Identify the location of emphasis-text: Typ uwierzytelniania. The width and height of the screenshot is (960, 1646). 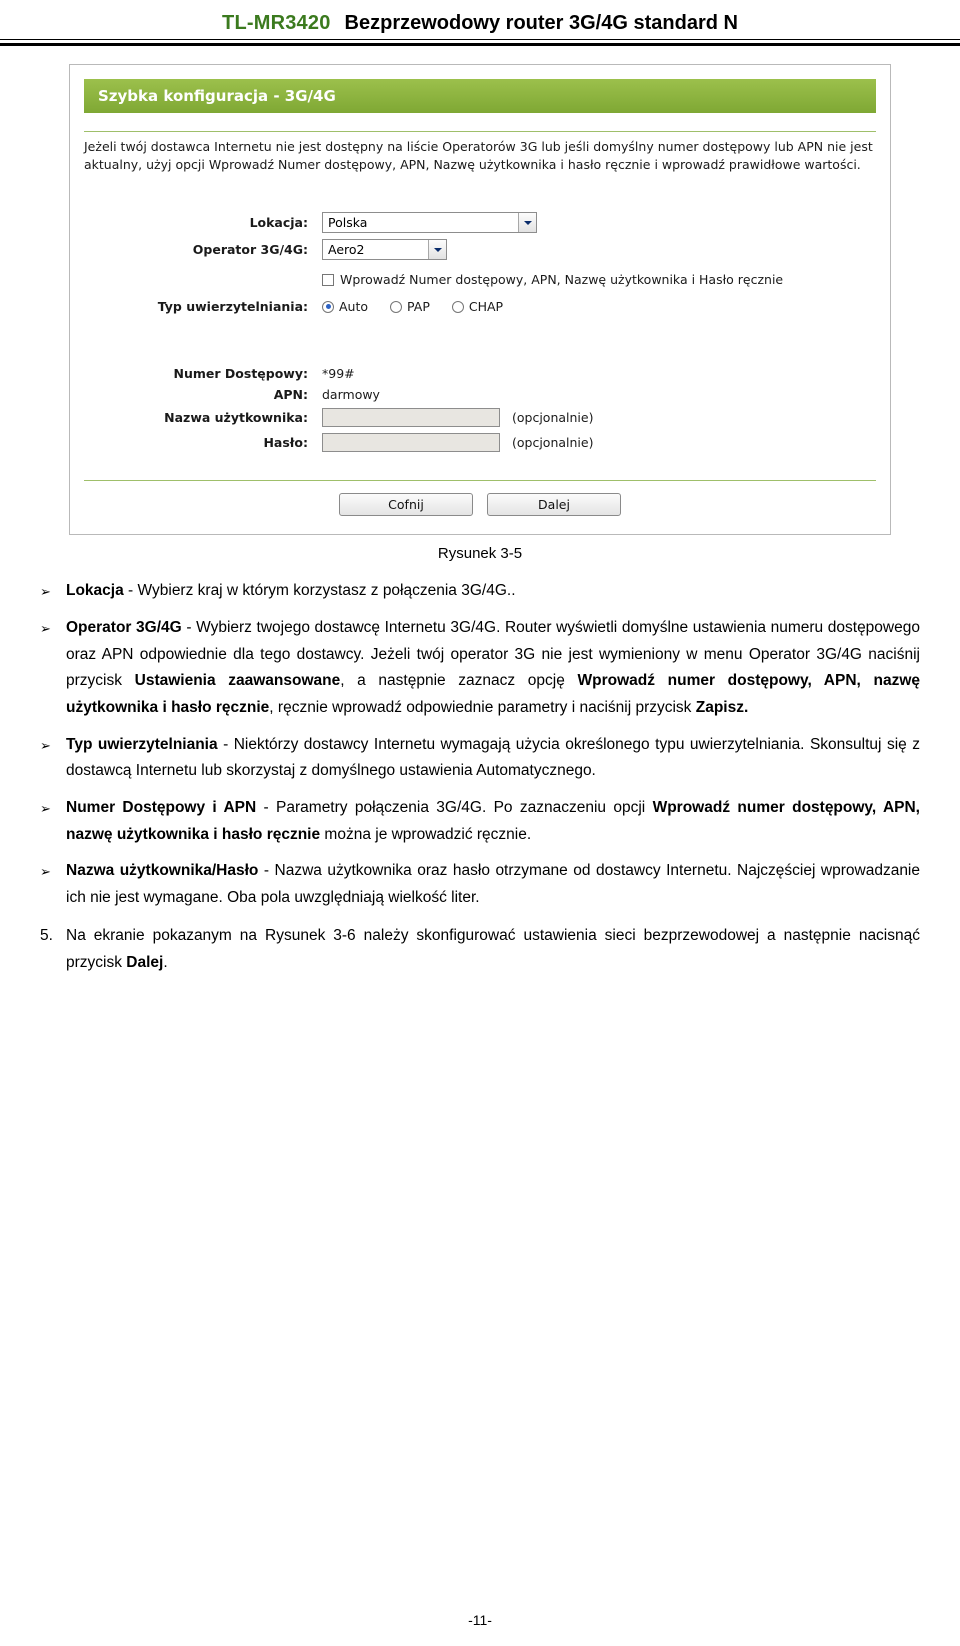
(142, 744).